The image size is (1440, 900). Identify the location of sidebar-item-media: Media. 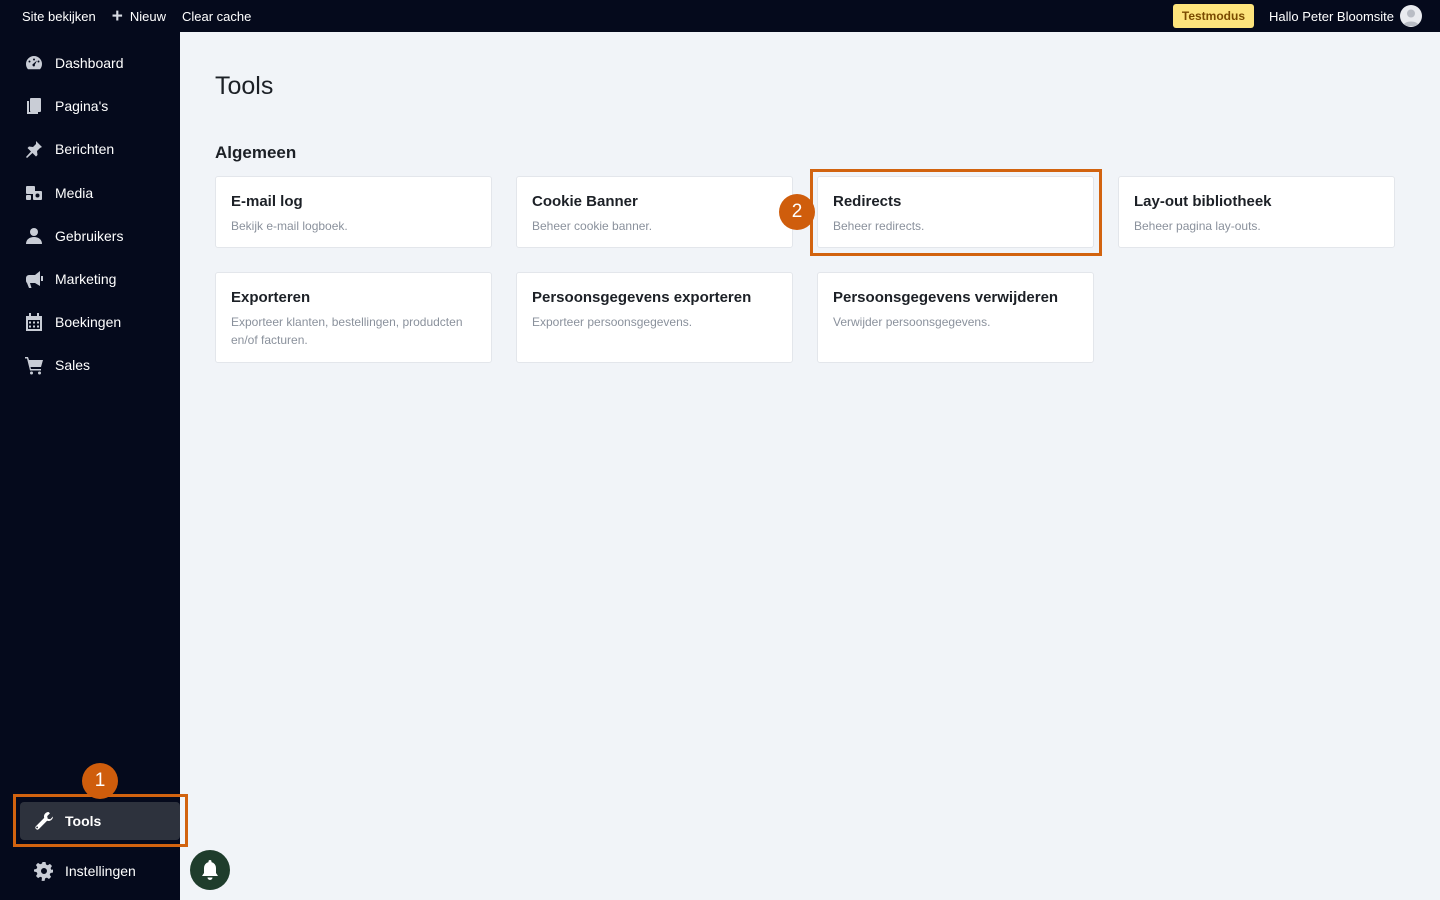
(90, 193).